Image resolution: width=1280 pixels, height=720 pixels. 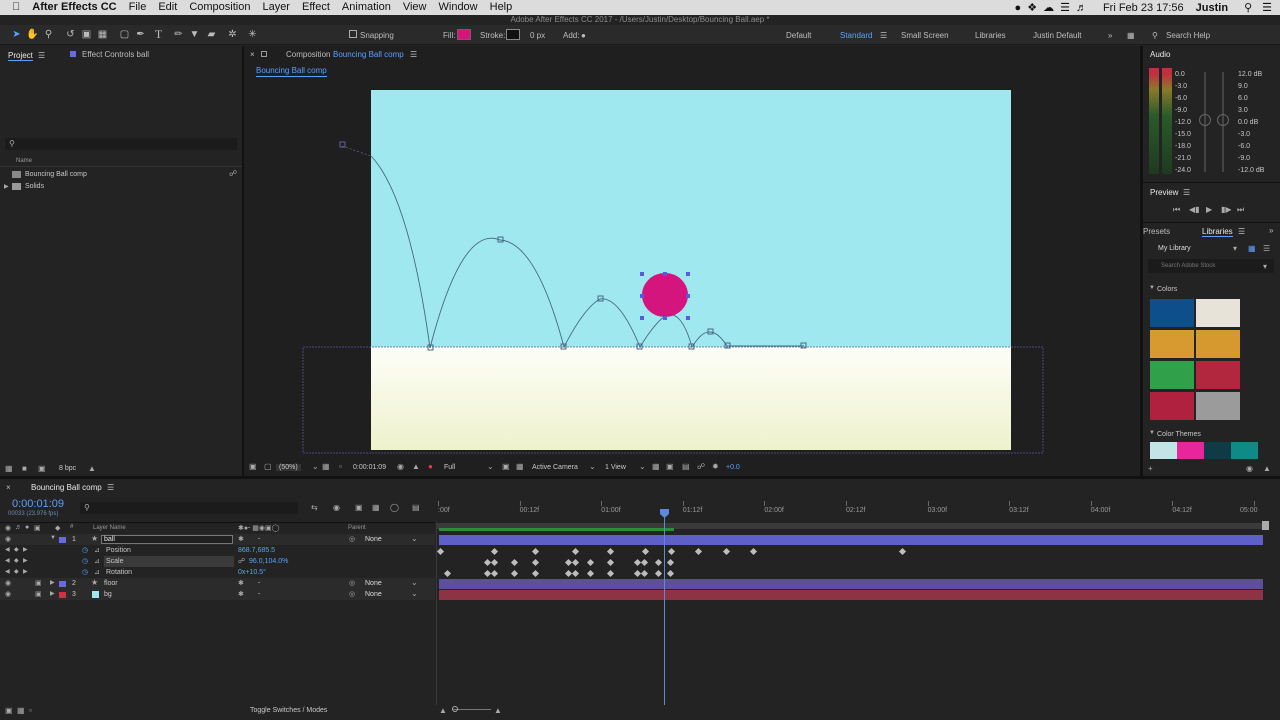 What do you see at coordinates (856, 35) in the screenshot?
I see `workspace-standard: Standard` at bounding box center [856, 35].